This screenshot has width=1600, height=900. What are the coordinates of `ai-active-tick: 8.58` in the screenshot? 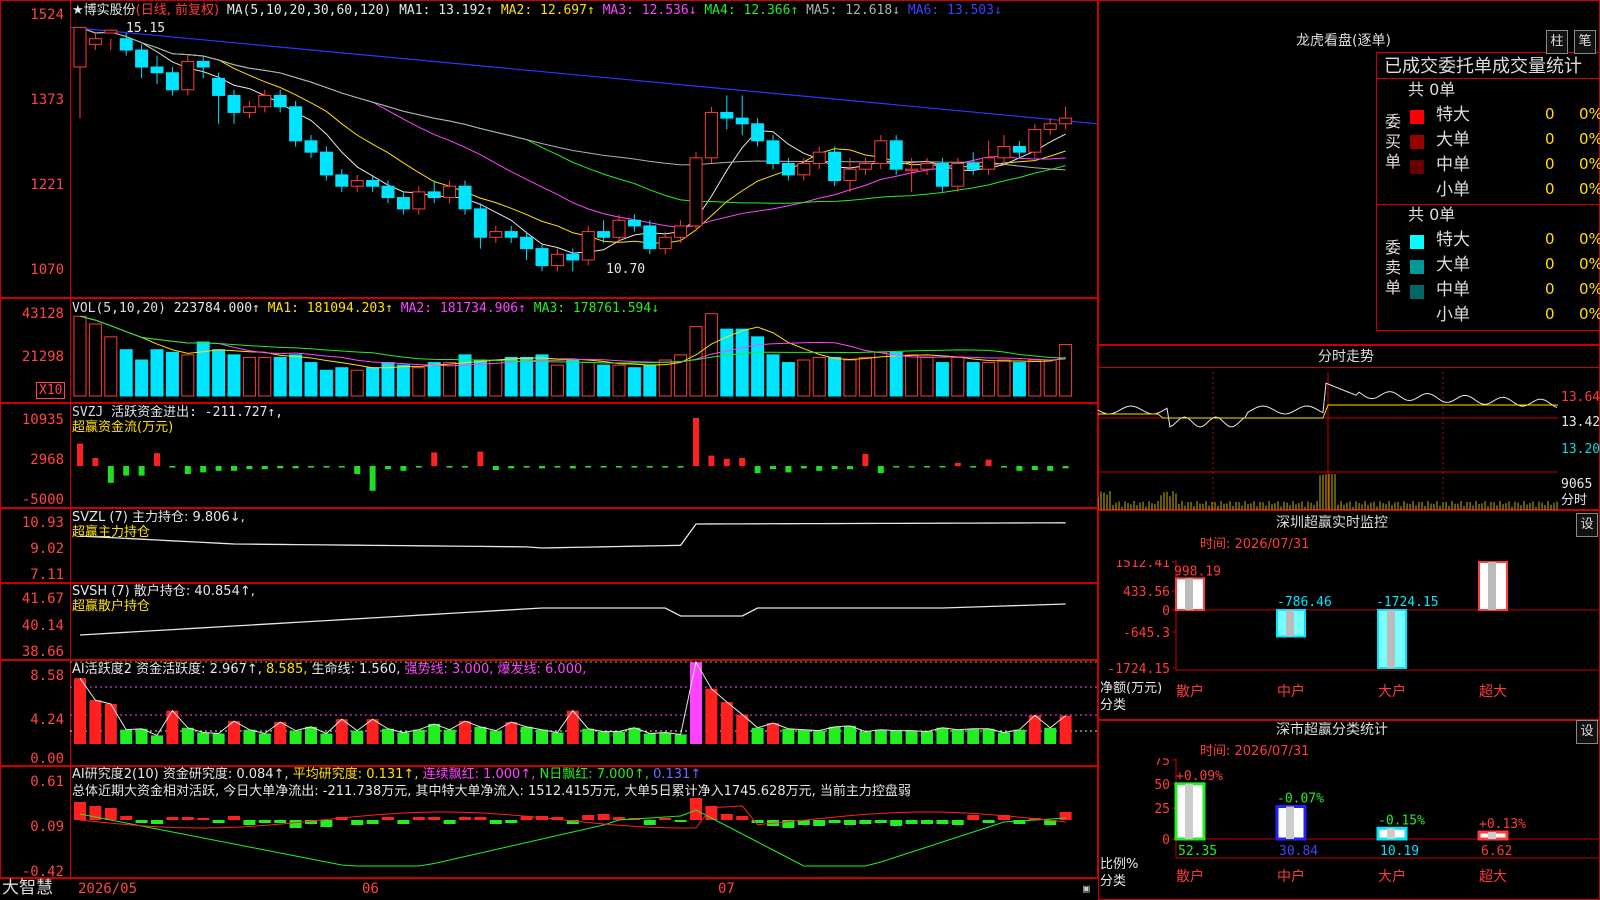 It's located at (47, 676).